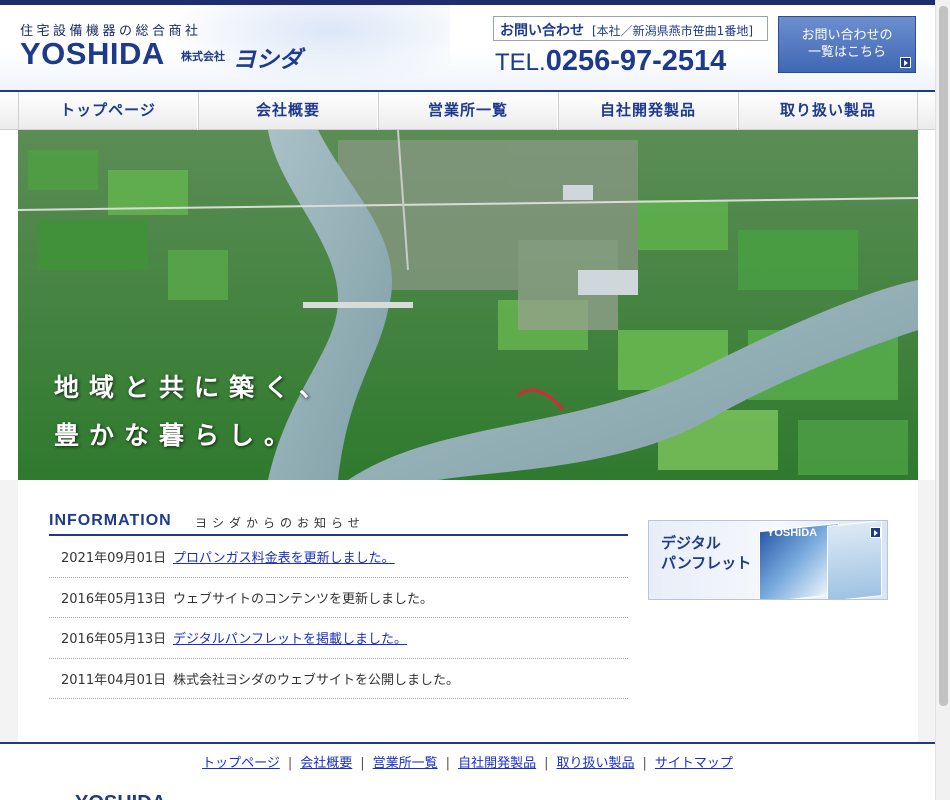  Describe the element at coordinates (792, 533) in the screenshot. I see `pamphlet-cover-word: YOSHIDA` at that location.